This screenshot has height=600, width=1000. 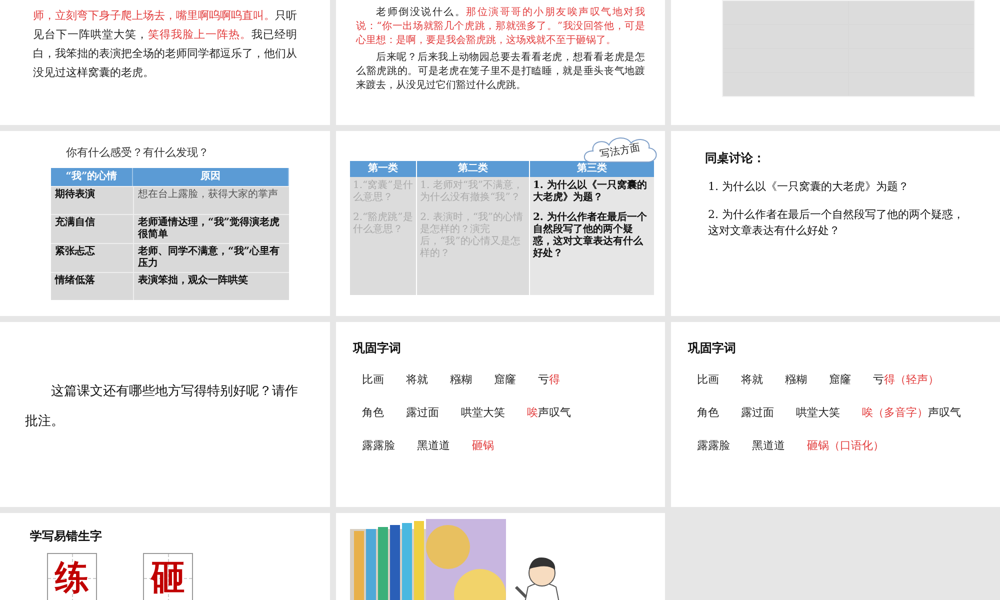 I want to click on slide-question: 你有什么感受？有什么发现？, so click(x=138, y=153).